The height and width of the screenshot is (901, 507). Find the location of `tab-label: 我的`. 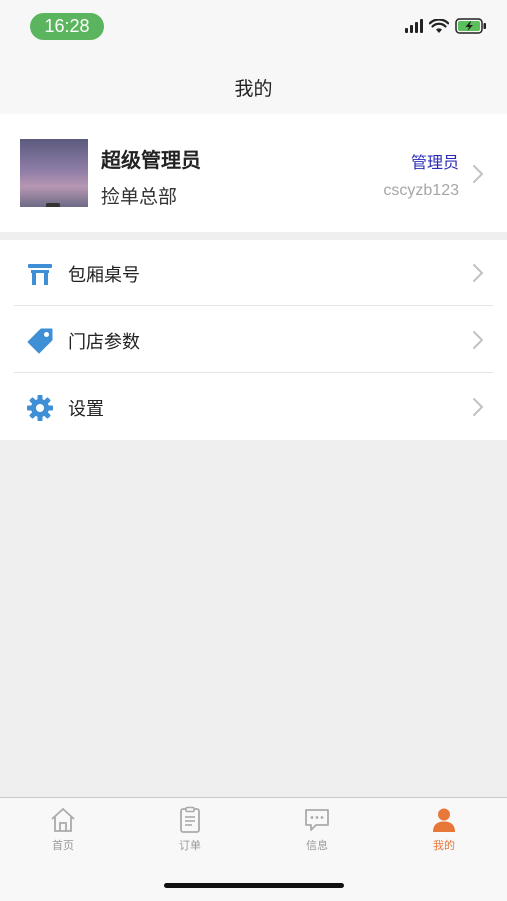

tab-label: 我的 is located at coordinates (444, 845).